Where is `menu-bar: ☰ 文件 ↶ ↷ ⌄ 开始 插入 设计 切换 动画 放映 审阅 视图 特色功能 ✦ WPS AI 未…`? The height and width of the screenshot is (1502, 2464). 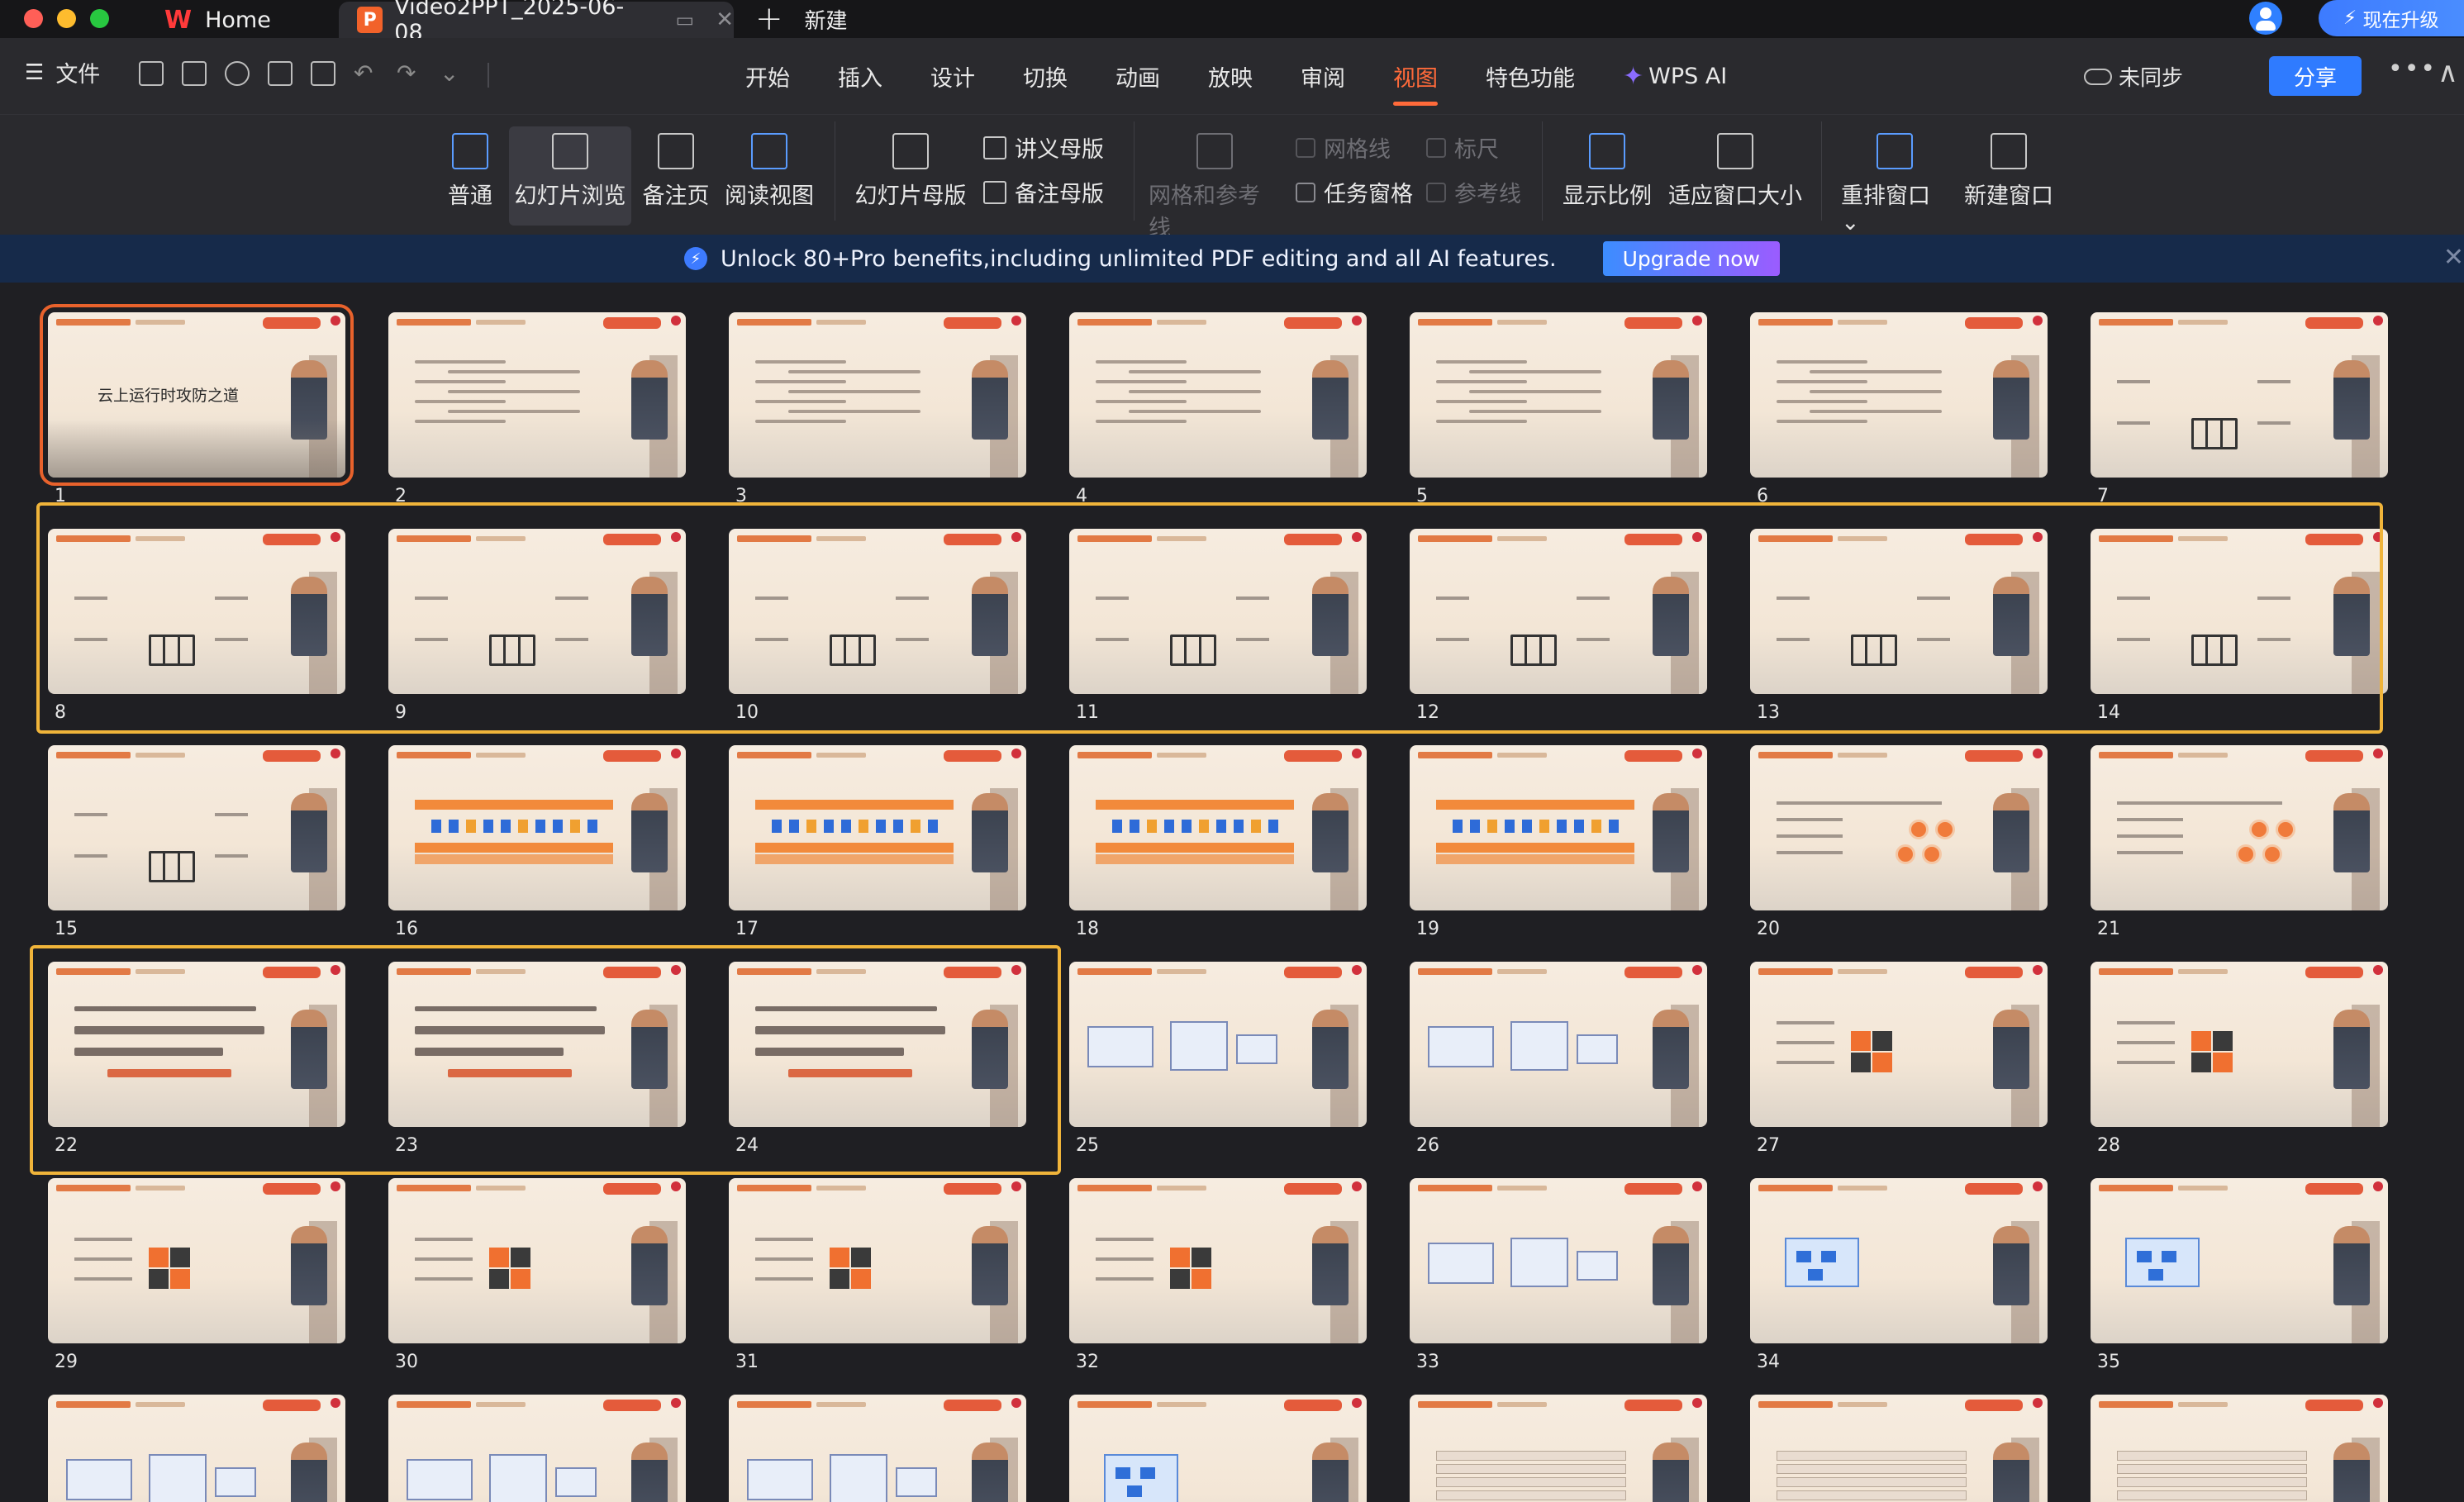 menu-bar: ☰ 文件 ↶ ↷ ⌄ 开始 插入 设计 切换 动画 放映 审阅 视图 特色功能 ✦ WPS AI 未… is located at coordinates (1232, 76).